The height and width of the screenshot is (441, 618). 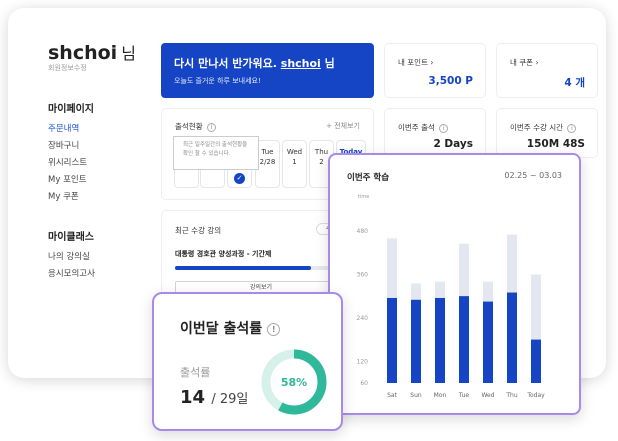 I want to click on weekly-attendance-value: 2 Days, so click(x=453, y=144).